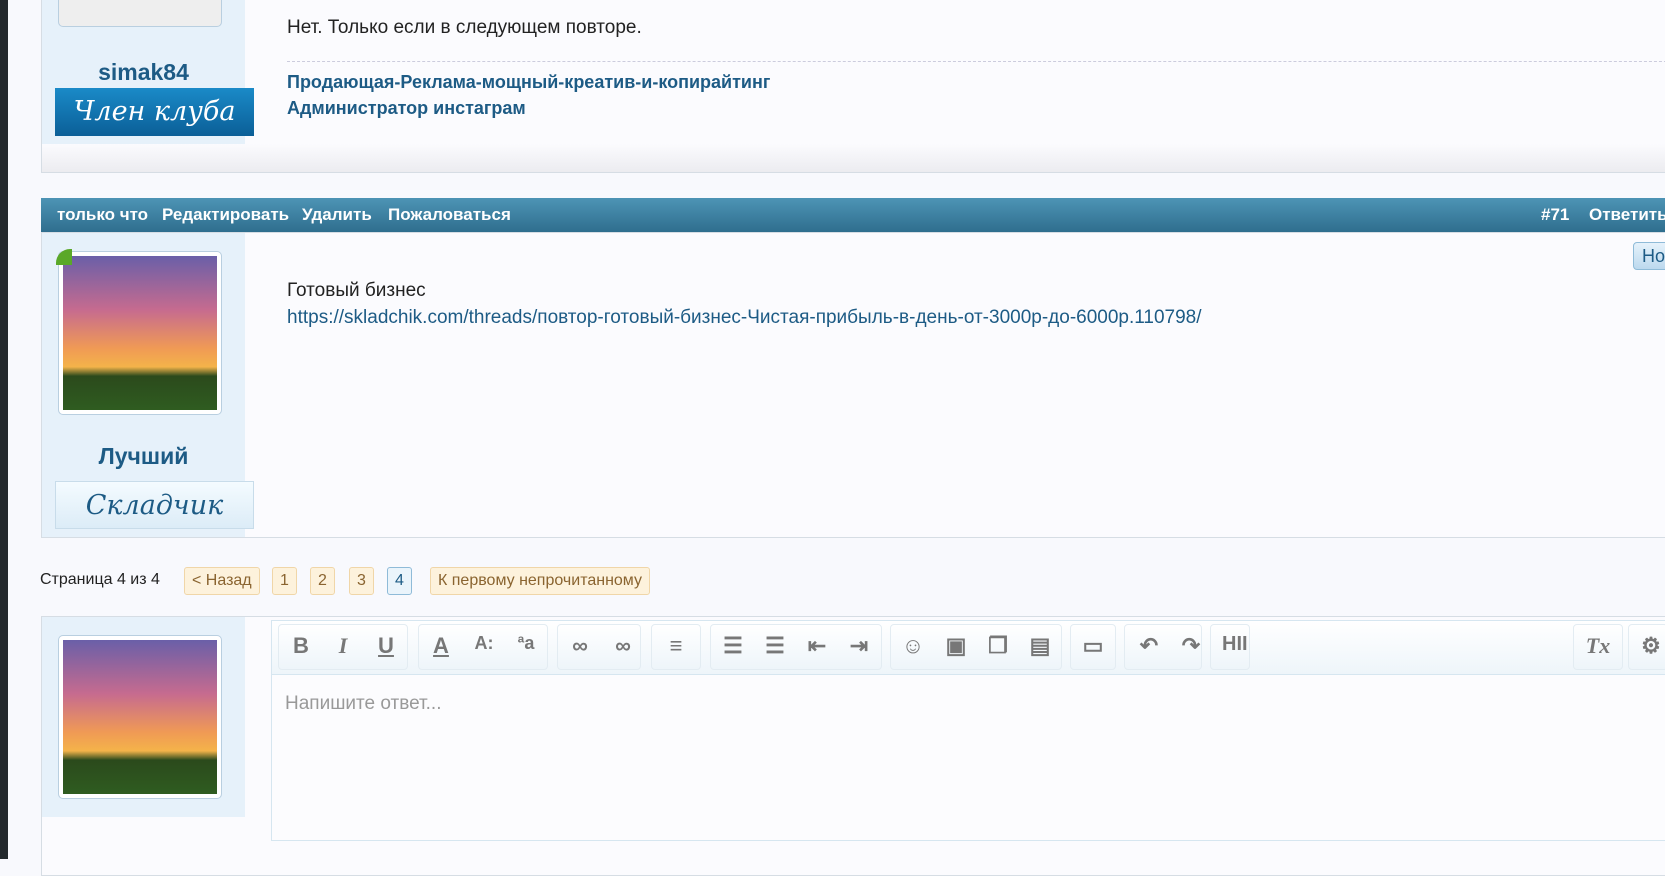 The width and height of the screenshot is (1665, 876). I want to click on numbered-list-icon: ☰, so click(775, 646).